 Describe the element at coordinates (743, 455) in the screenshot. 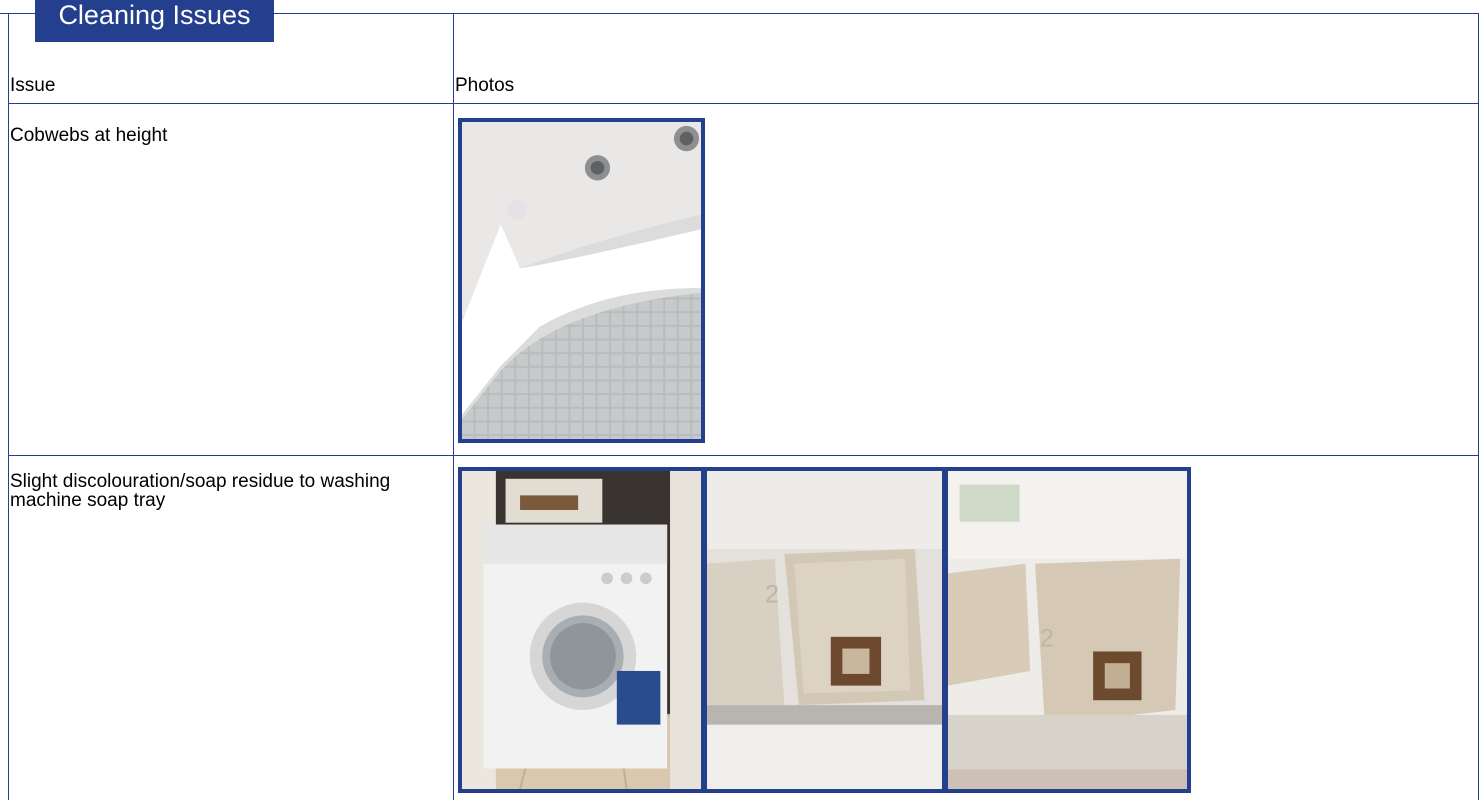

I see `row-divider` at that location.